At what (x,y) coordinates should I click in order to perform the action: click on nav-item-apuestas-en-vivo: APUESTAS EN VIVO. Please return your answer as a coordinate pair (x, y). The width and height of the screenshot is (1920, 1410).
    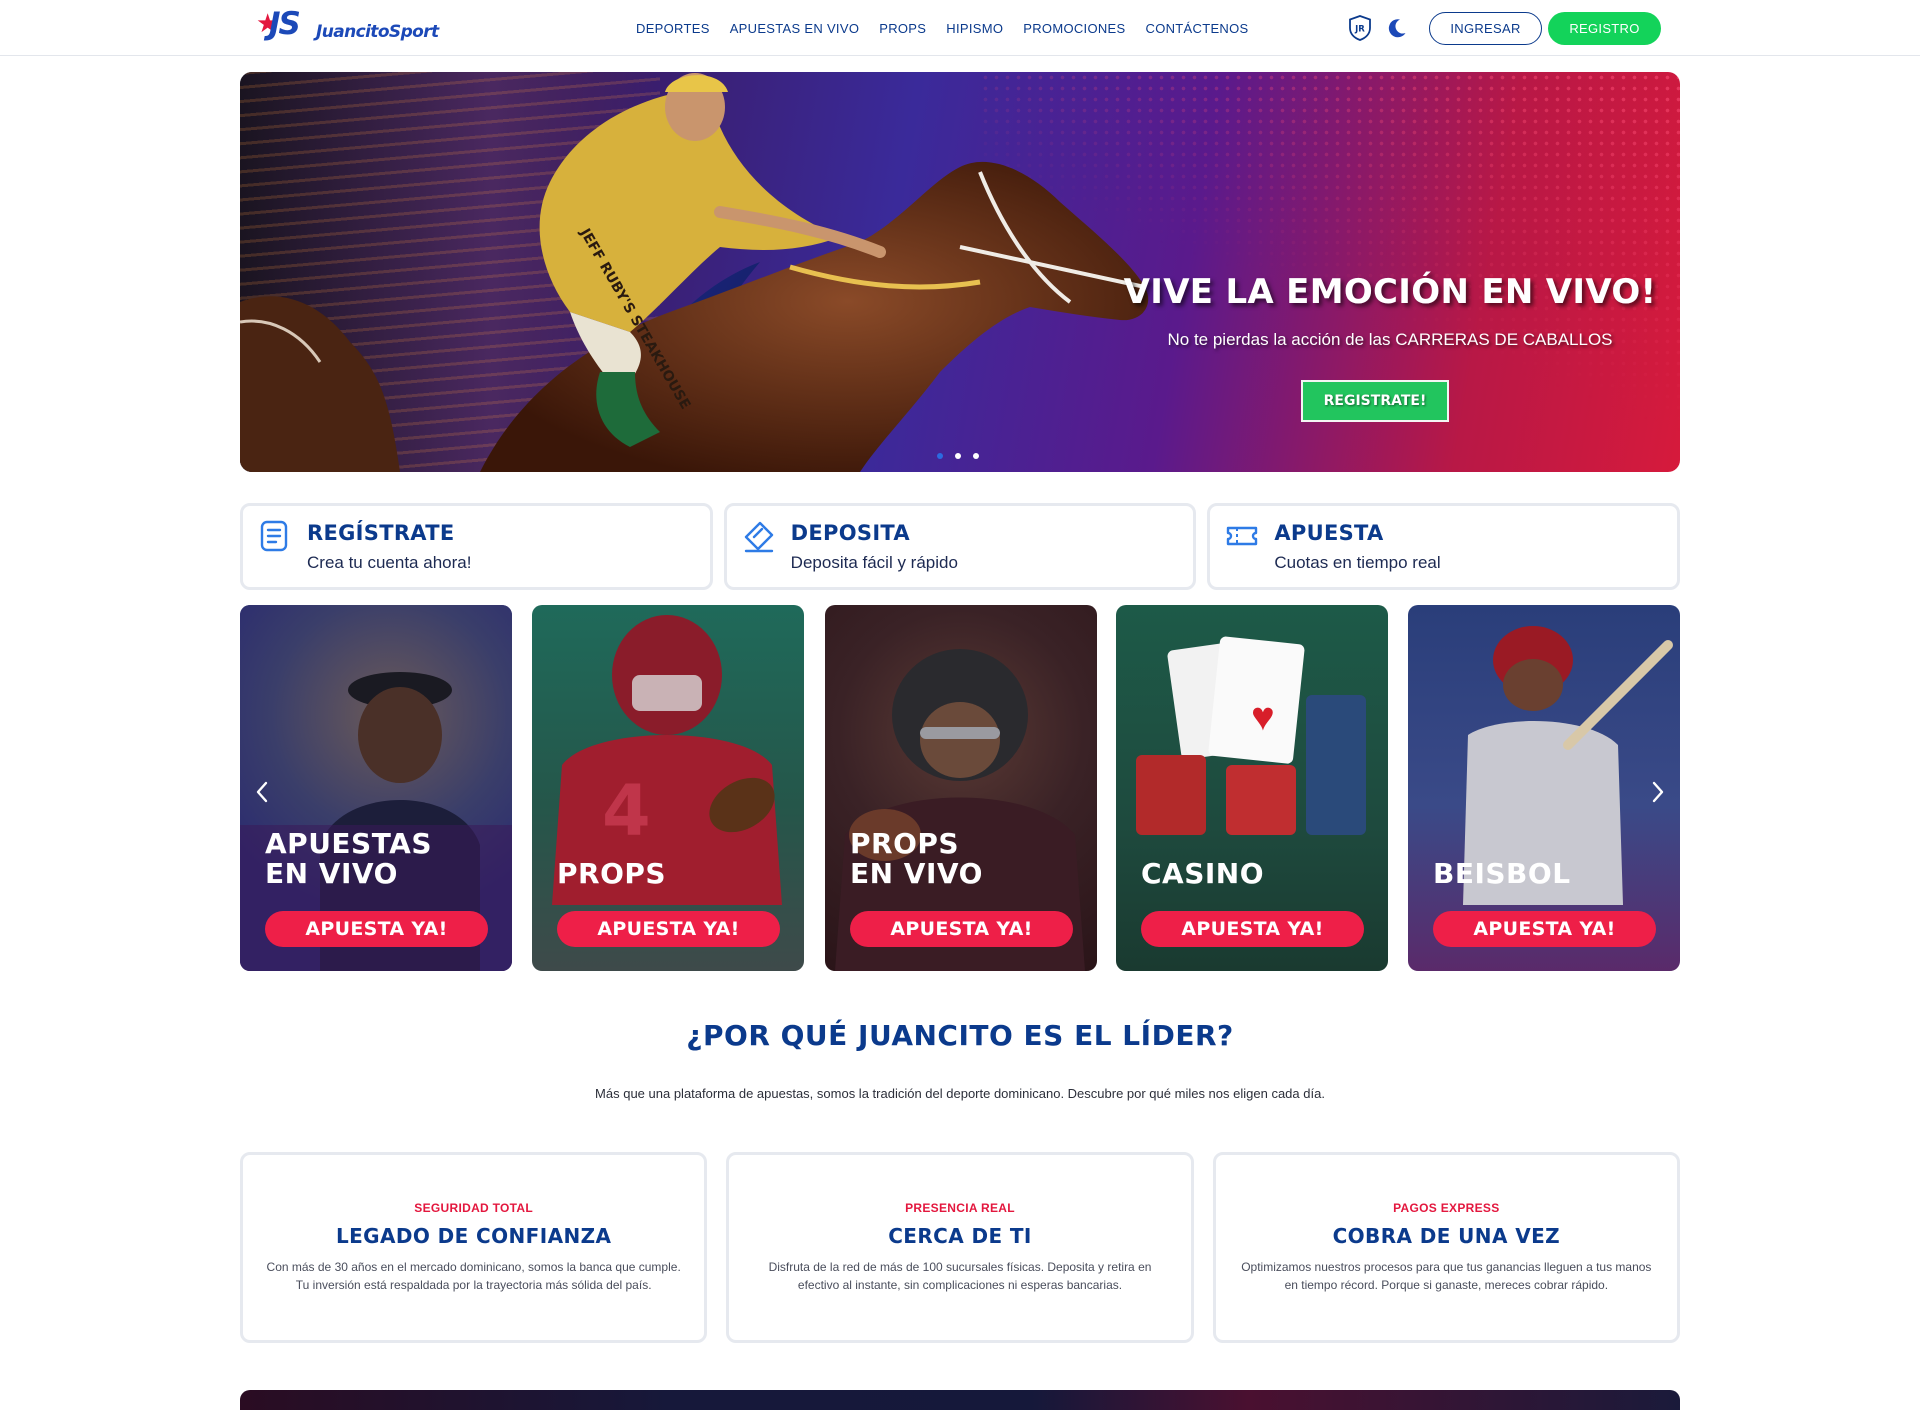
    Looking at the image, I should click on (795, 28).